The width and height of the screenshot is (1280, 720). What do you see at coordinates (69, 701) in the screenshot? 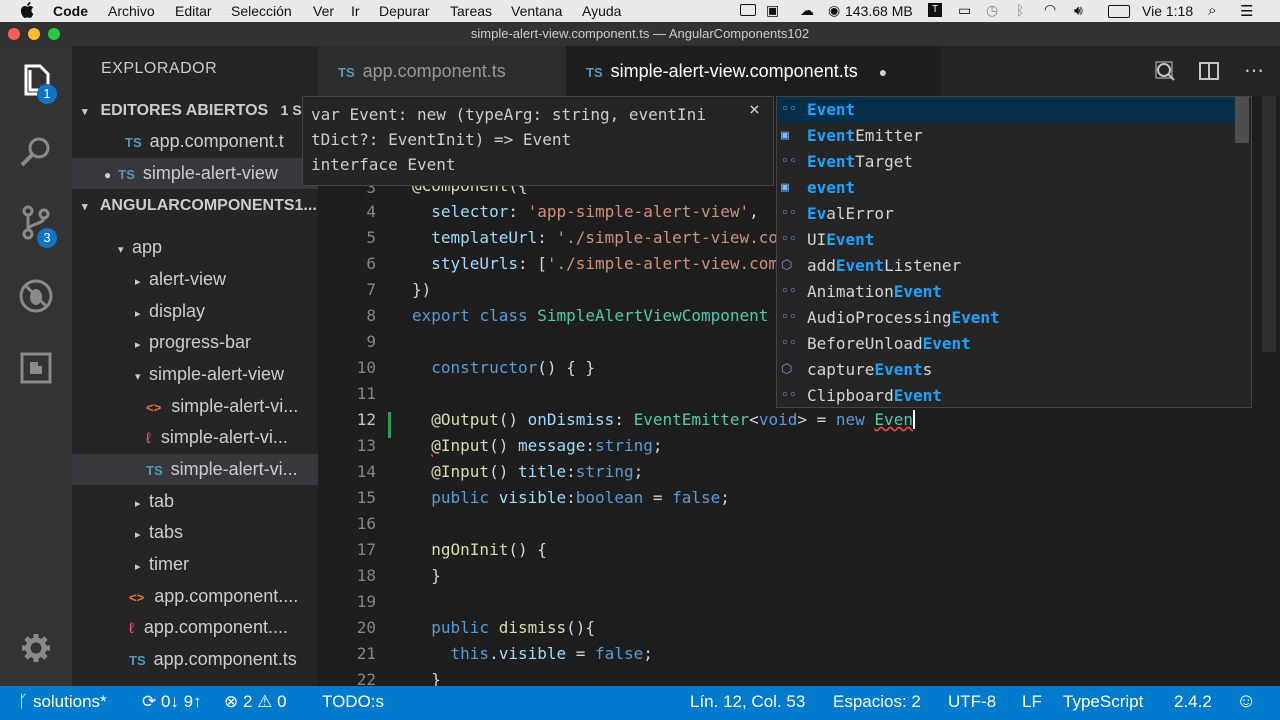
I see `branch-name: solutions*` at bounding box center [69, 701].